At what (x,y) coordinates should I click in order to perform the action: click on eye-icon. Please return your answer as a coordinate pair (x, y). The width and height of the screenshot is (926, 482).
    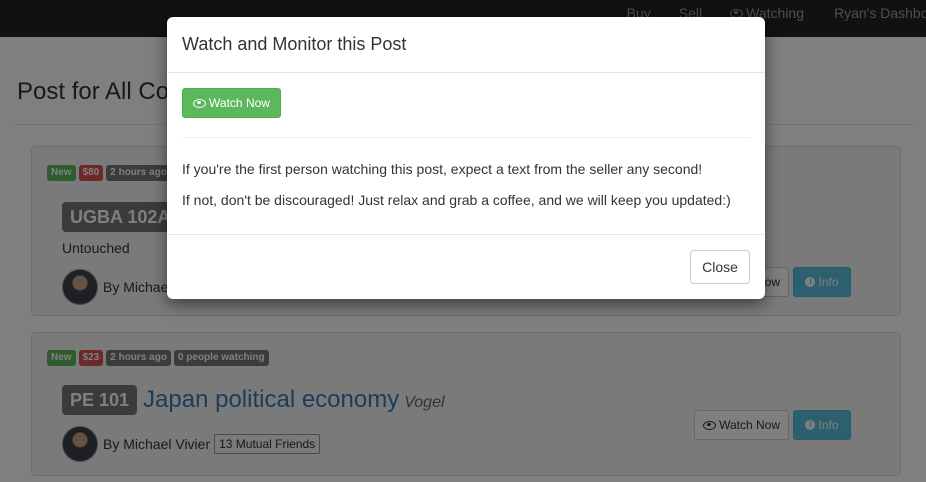
    Looking at the image, I should click on (200, 103).